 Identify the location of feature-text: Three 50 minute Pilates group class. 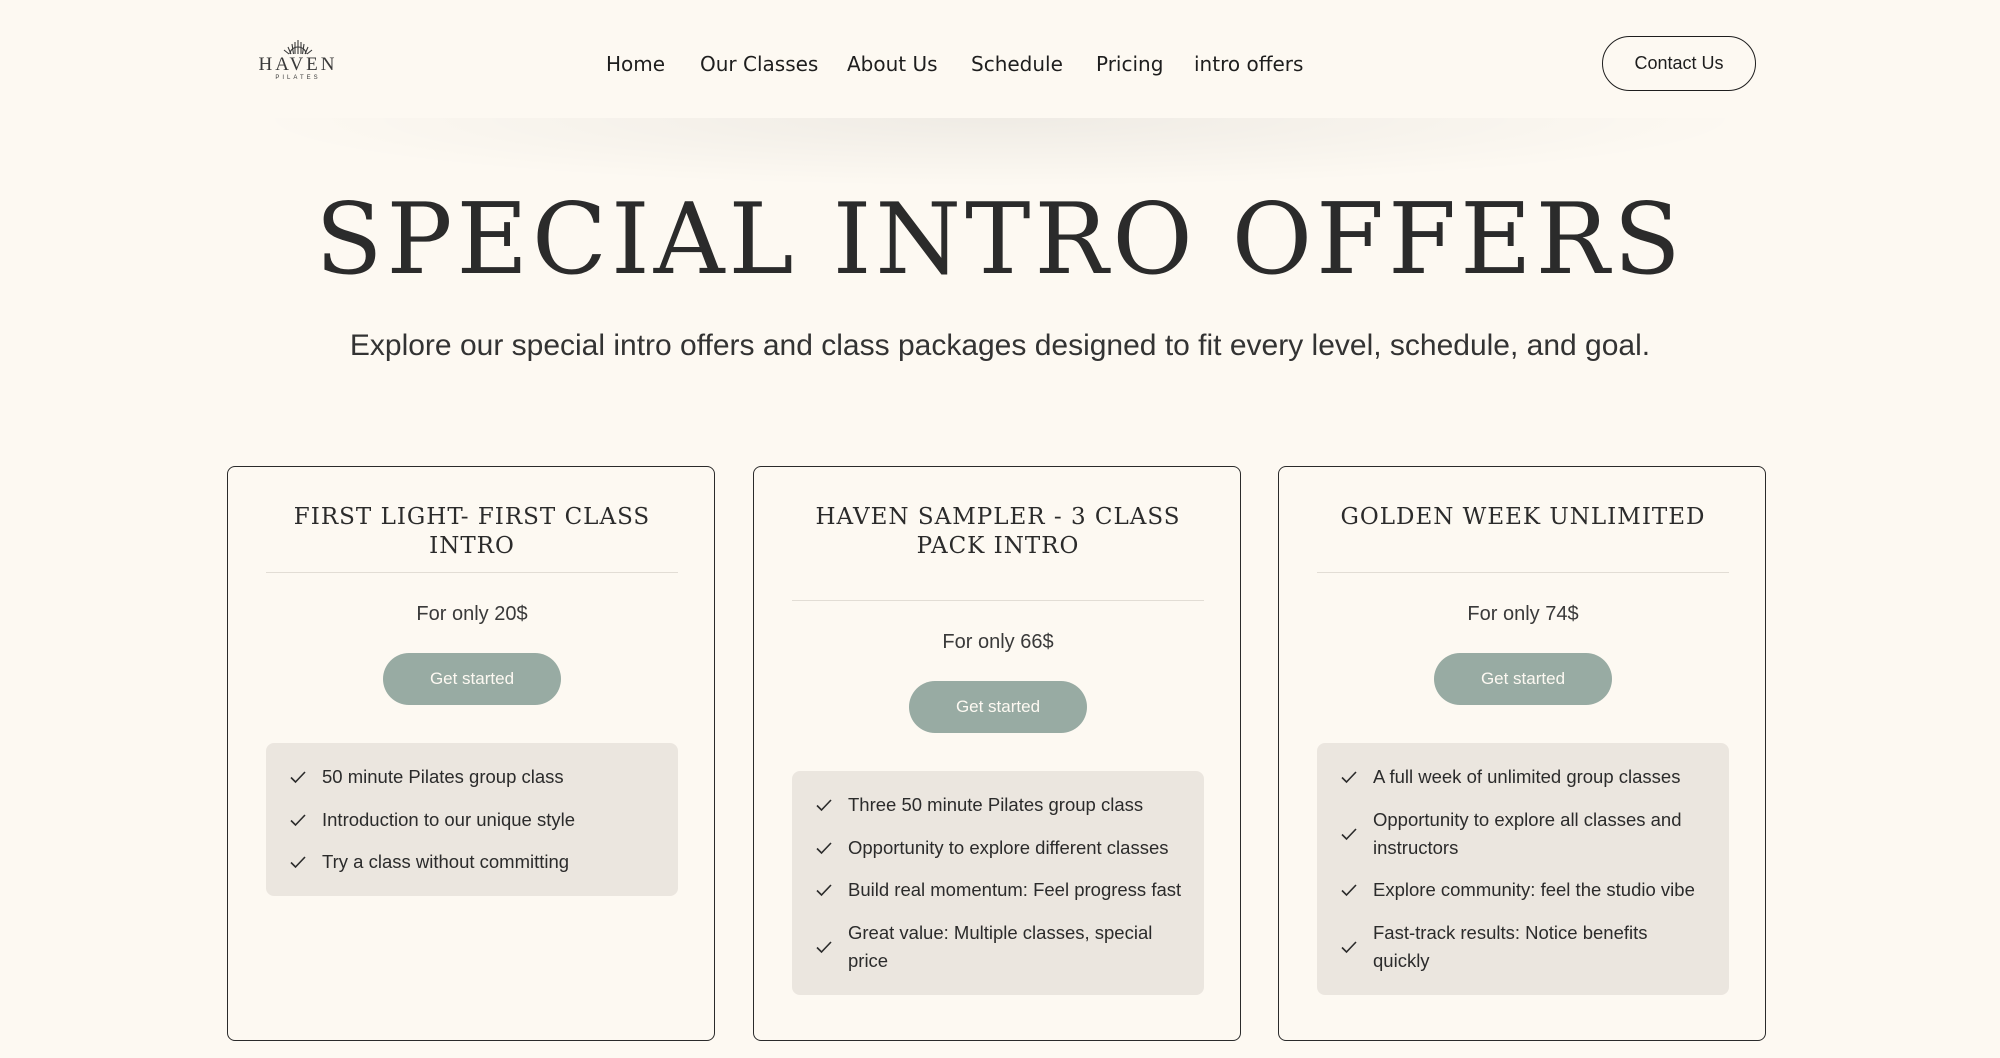
(996, 804).